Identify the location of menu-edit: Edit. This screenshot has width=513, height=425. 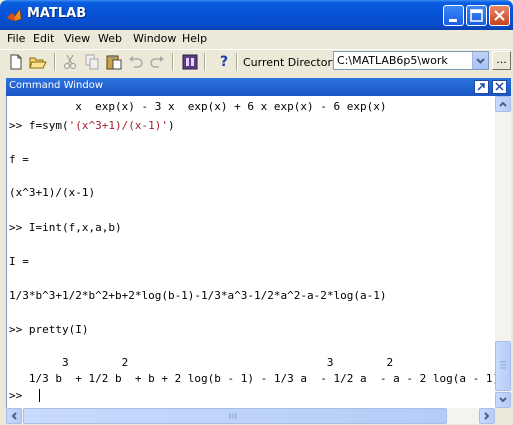
(43, 38).